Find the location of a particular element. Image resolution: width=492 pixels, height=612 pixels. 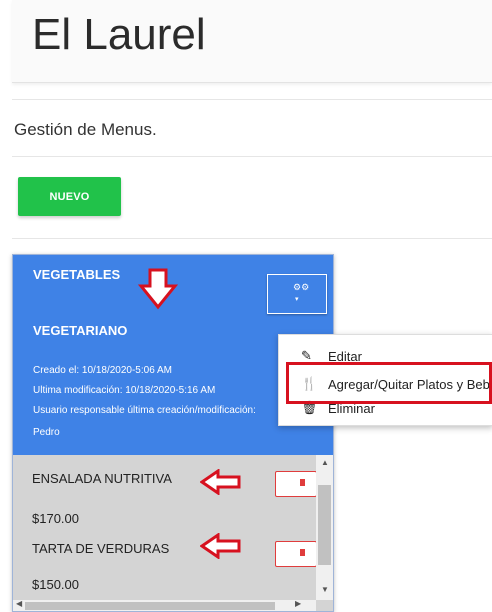

dish-price: $170.00 is located at coordinates (55, 518).